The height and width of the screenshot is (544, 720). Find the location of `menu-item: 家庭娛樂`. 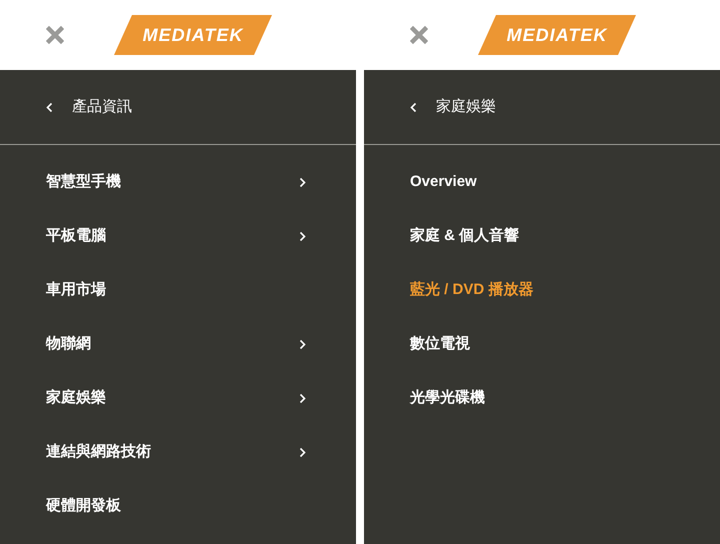

menu-item: 家庭娛樂 is located at coordinates (76, 398).